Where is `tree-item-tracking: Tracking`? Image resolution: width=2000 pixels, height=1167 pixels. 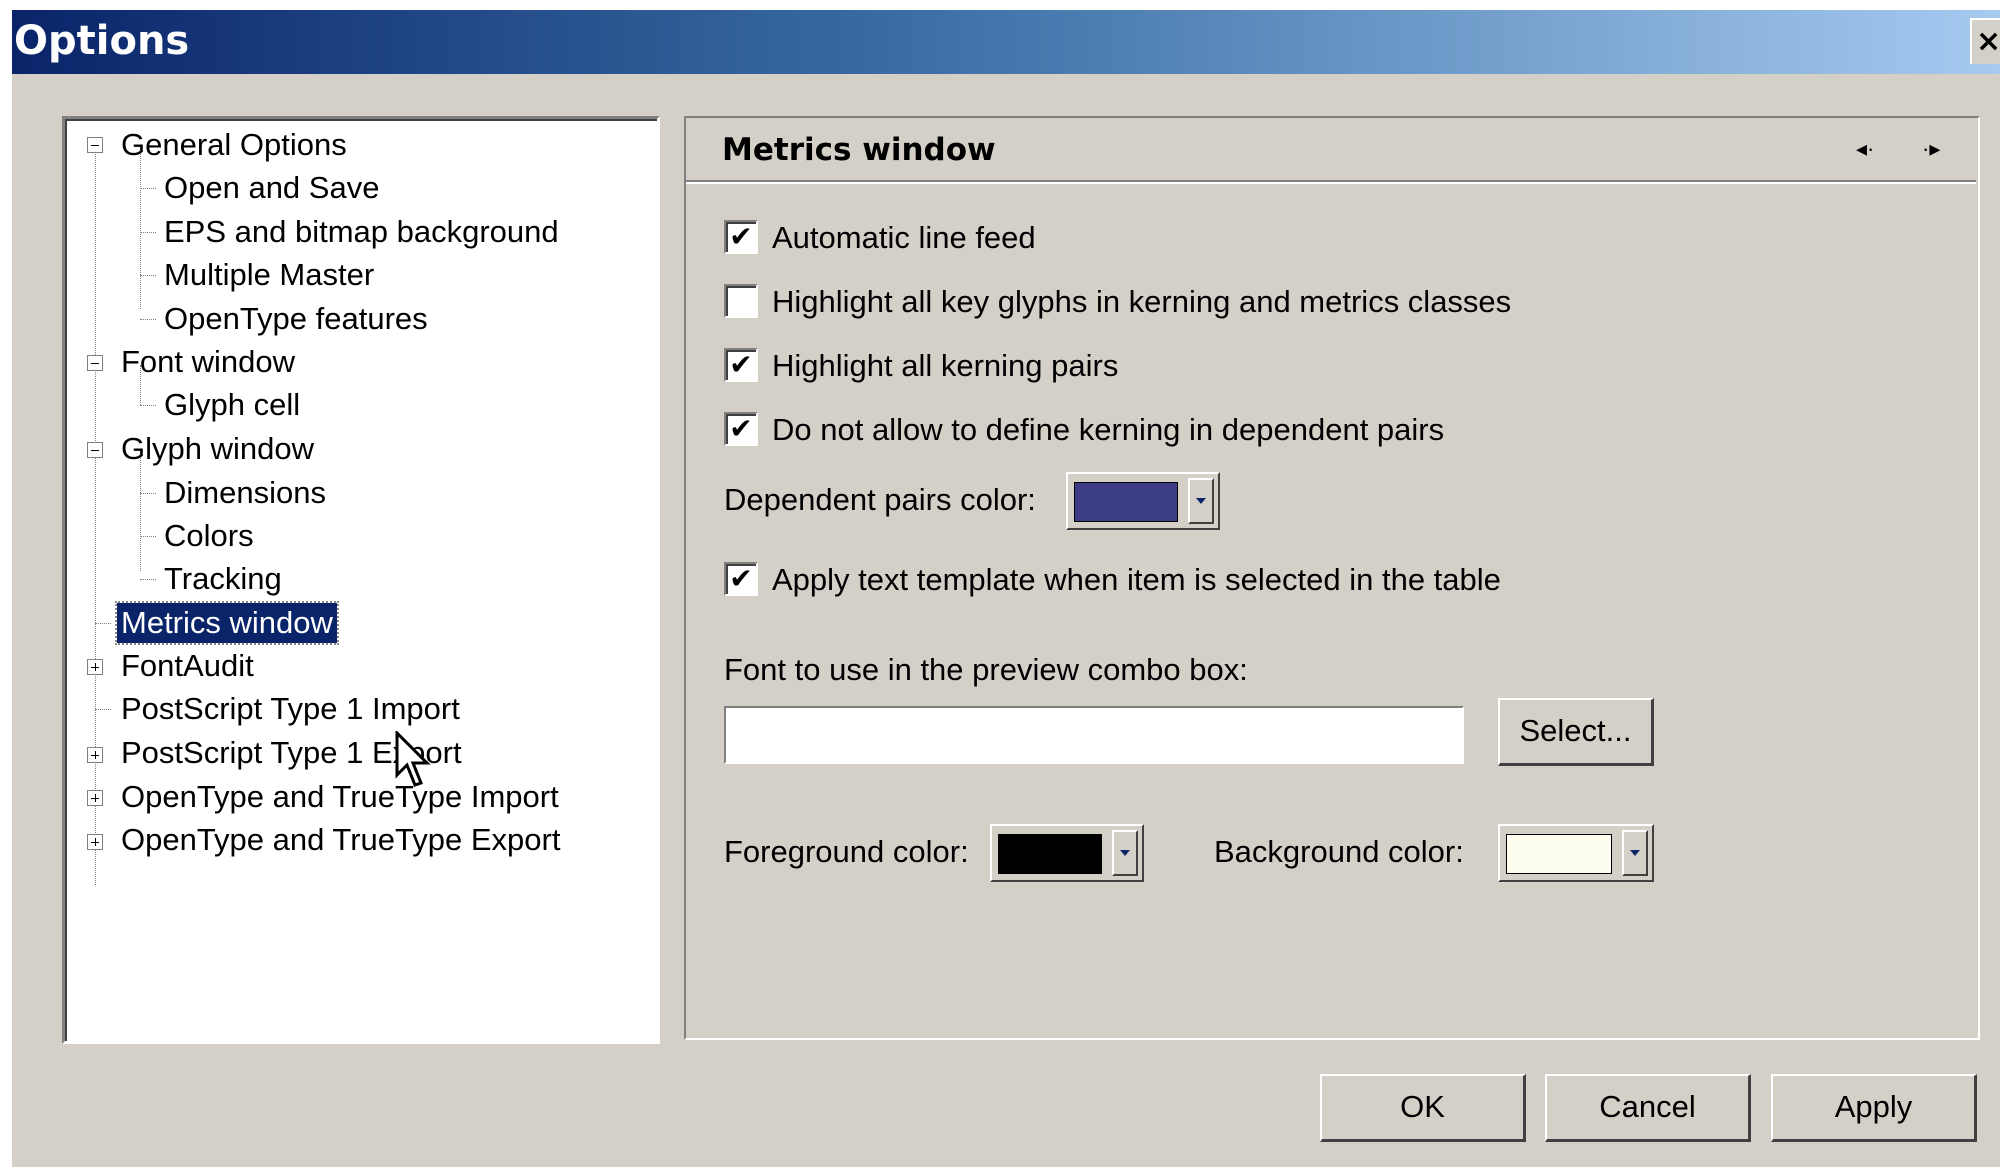
tree-item-tracking: Tracking is located at coordinates (223, 579).